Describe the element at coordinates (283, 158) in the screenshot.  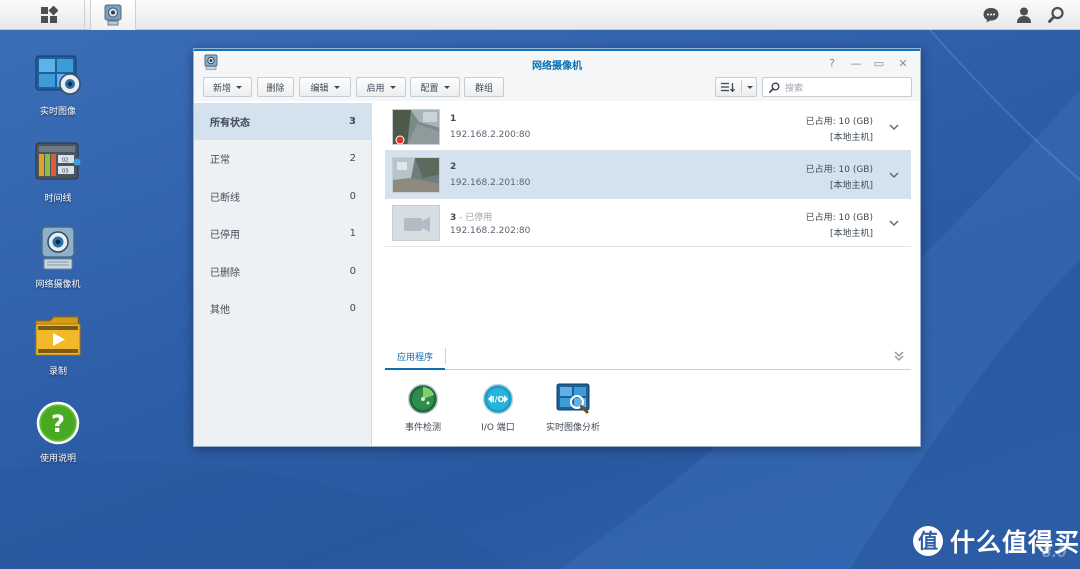
I see `sidebar-item-normal: 正常 2` at that location.